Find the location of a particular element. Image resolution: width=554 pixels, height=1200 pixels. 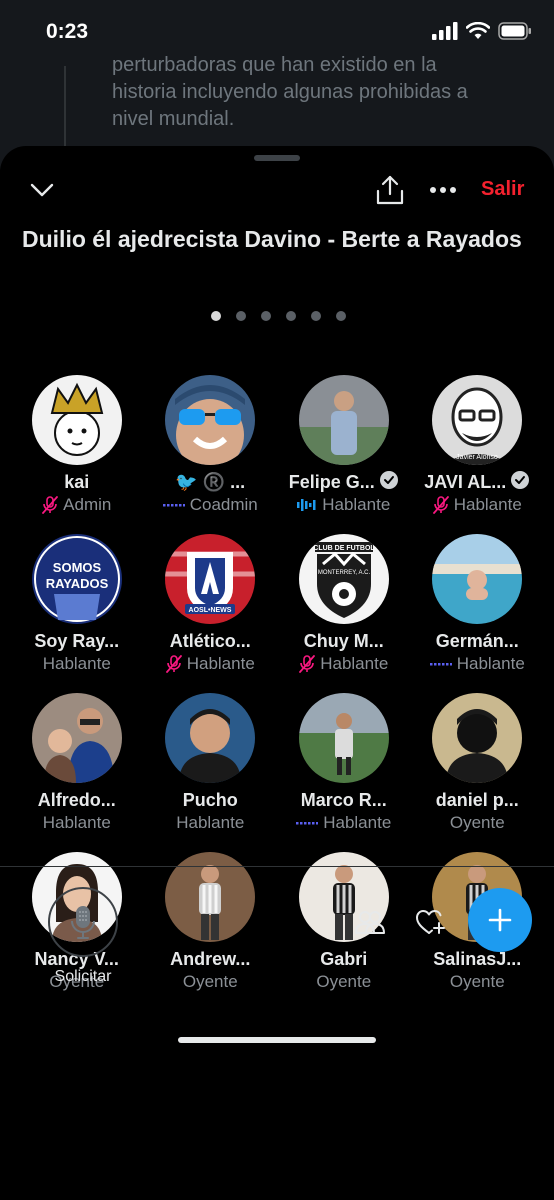

participant: kai Admin is located at coordinates (77, 445).